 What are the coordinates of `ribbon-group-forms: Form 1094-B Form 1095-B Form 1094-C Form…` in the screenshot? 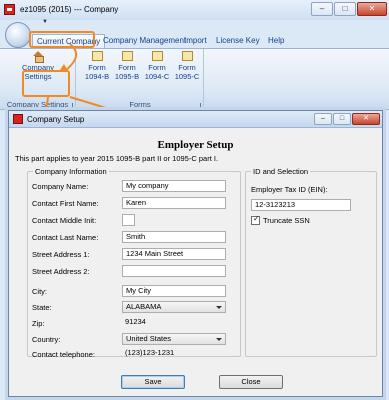 It's located at (140, 79).